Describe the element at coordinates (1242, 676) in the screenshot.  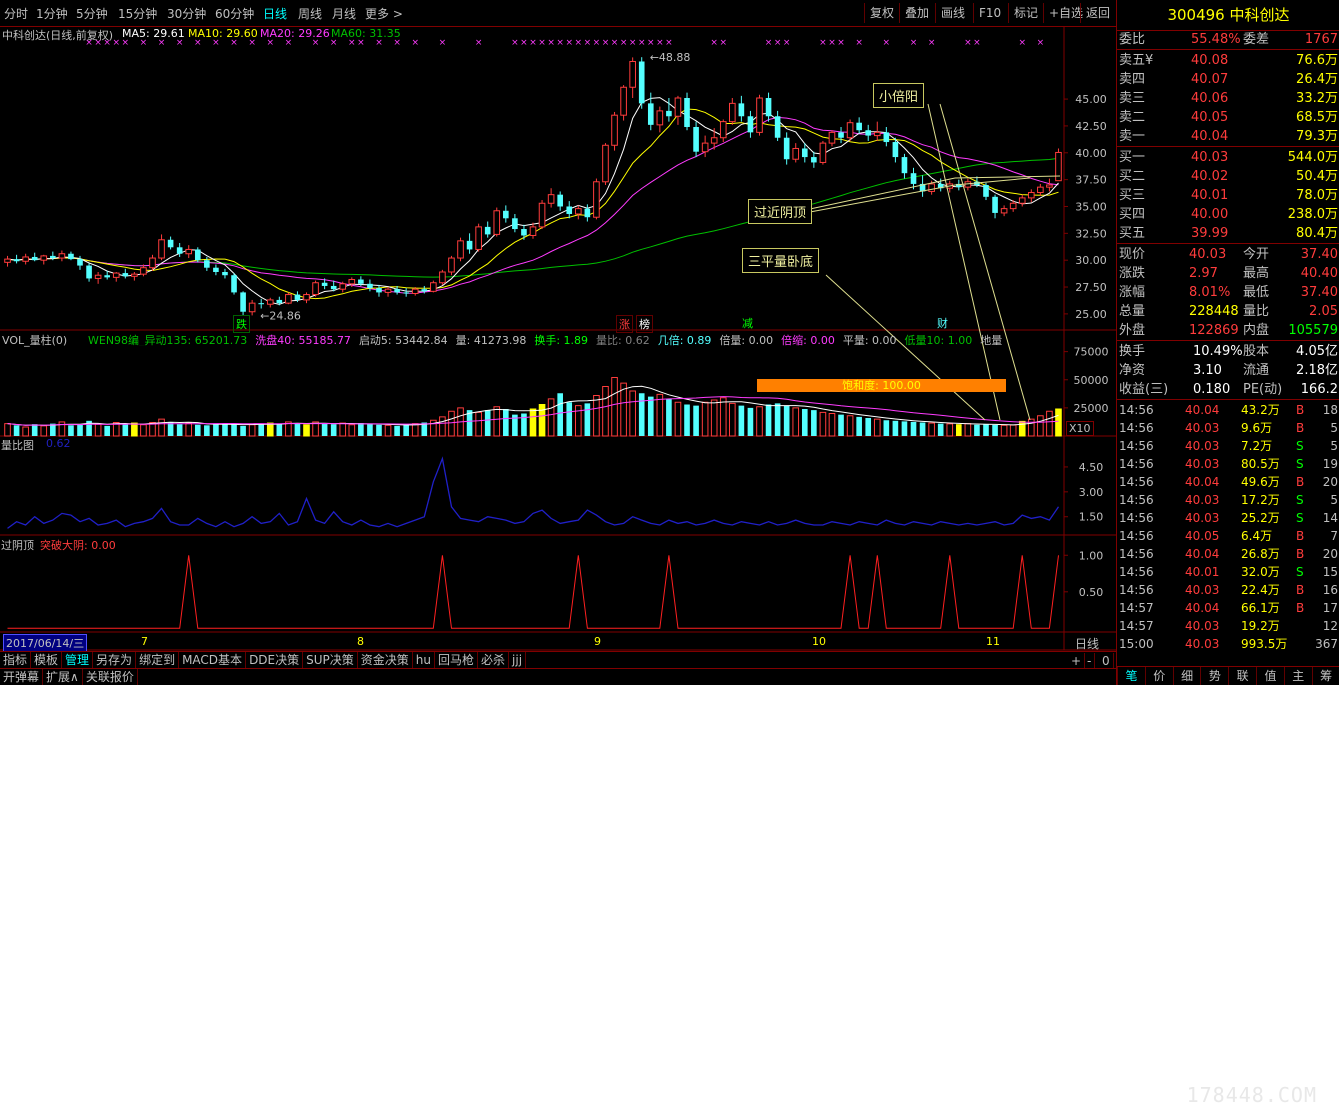
I see `quote-tab-4: 联` at that location.